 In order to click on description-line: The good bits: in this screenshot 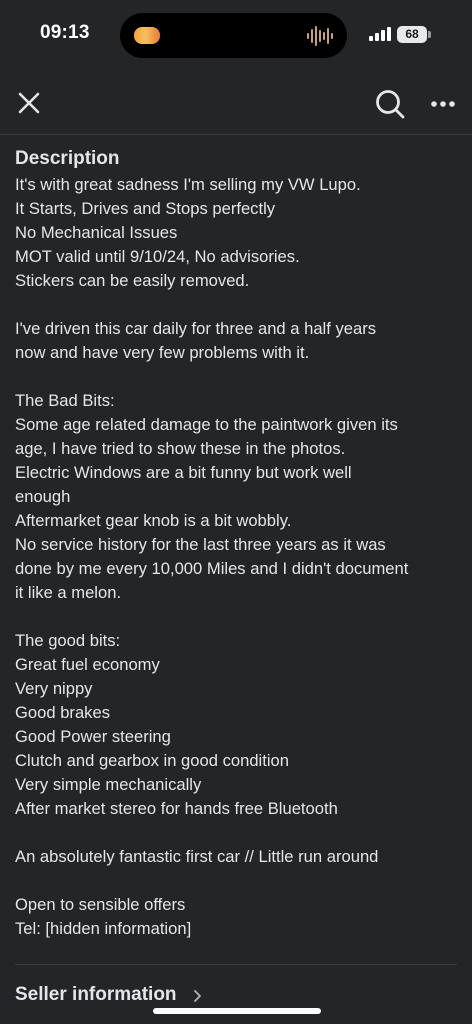, I will do `click(68, 640)`.